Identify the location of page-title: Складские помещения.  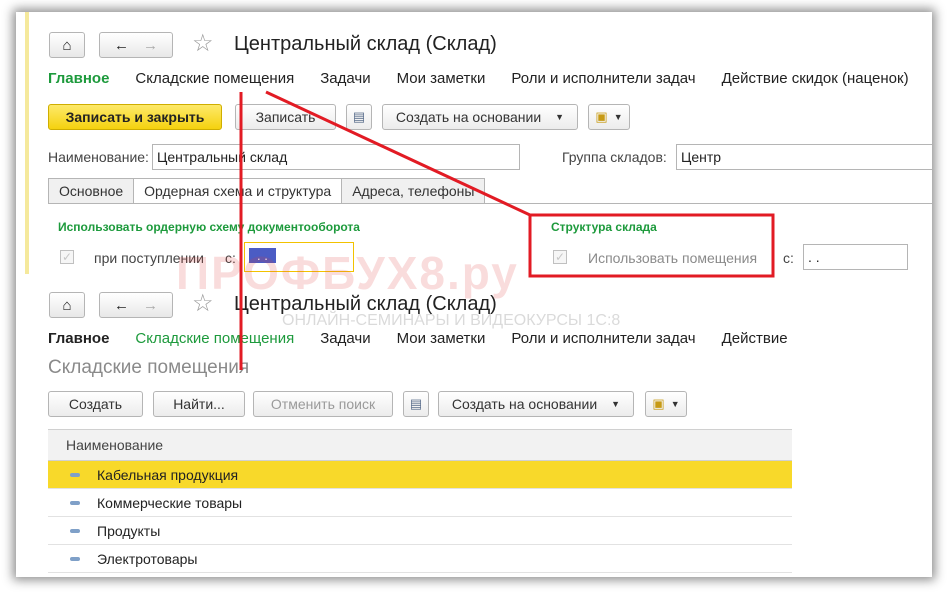
(149, 367).